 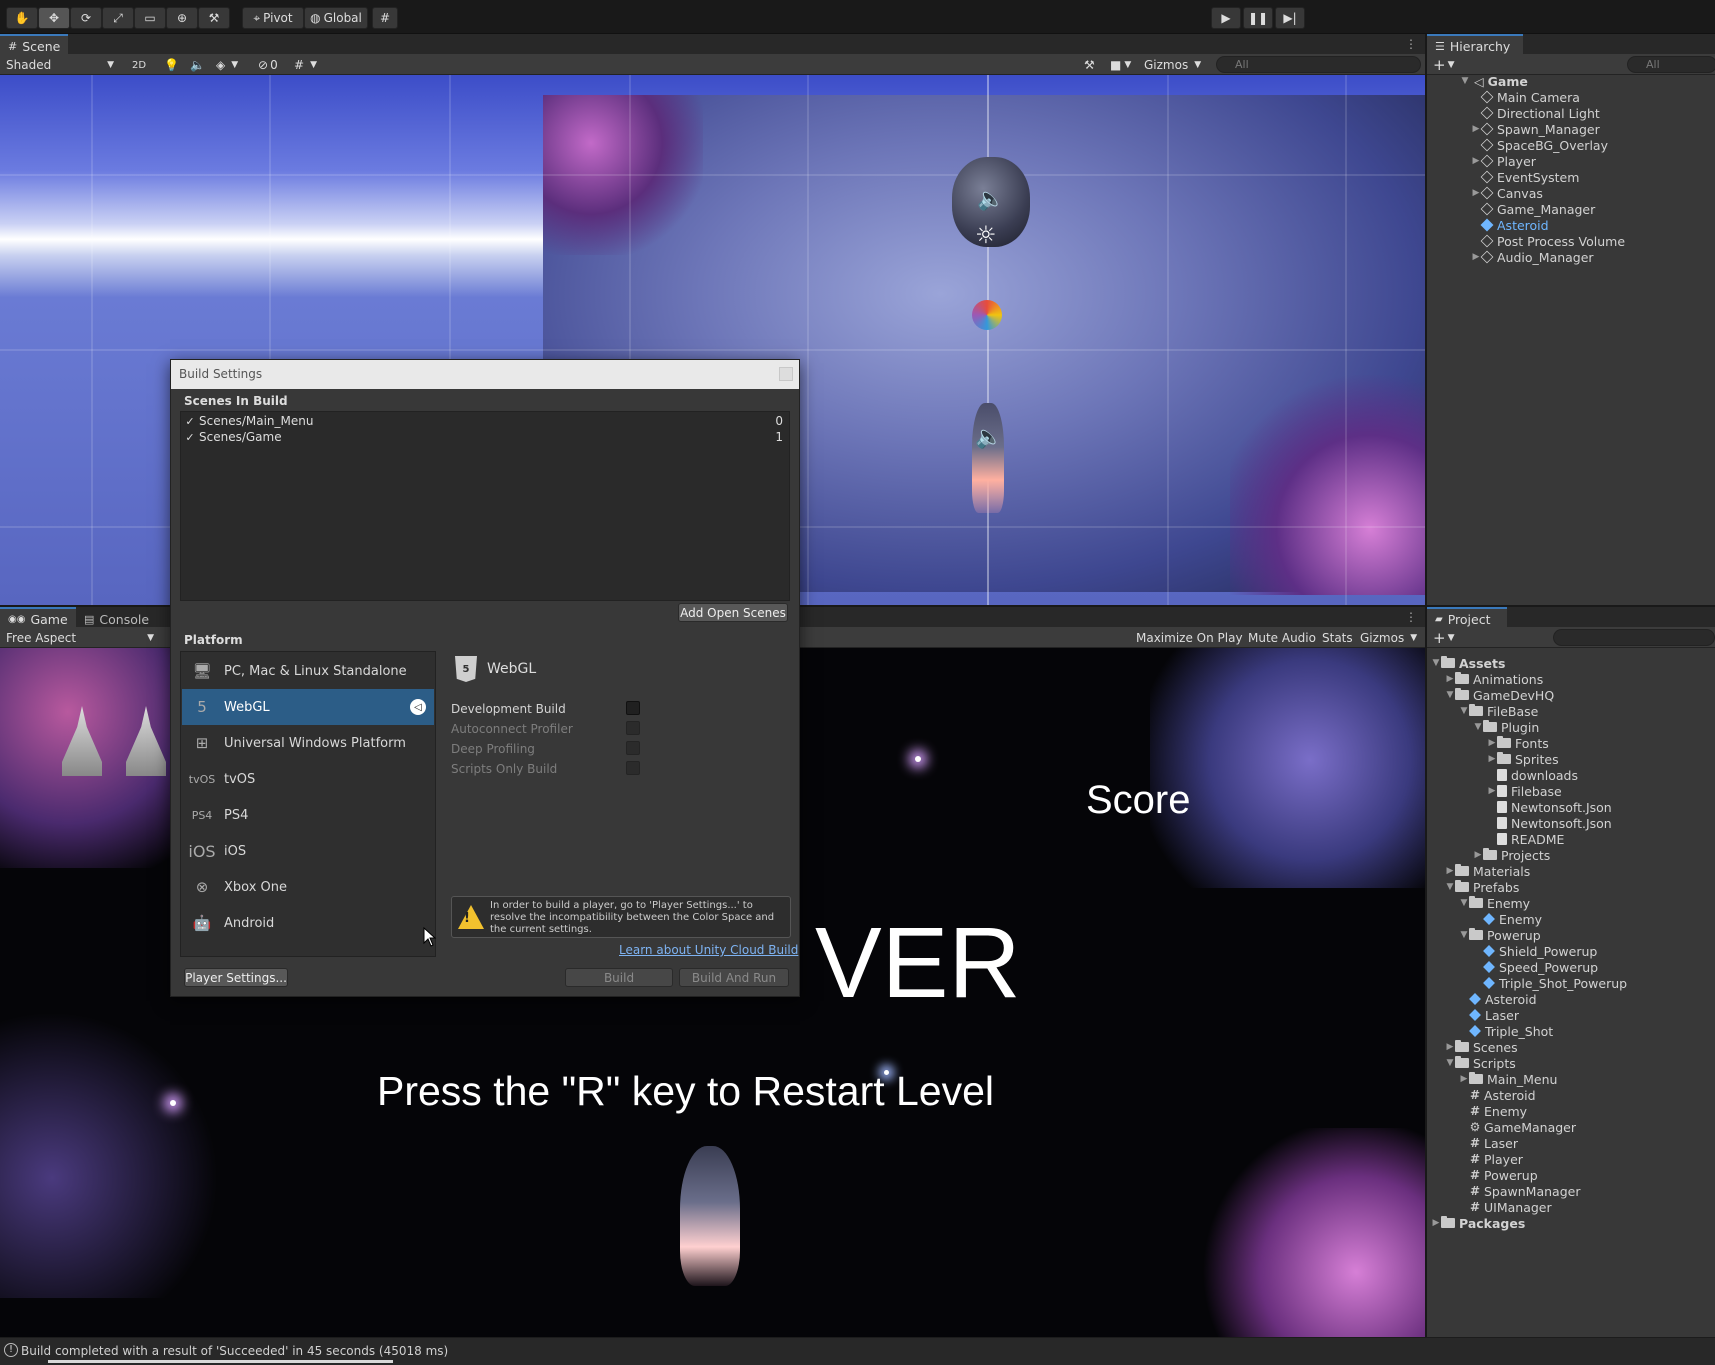 I want to click on hierarchy-item: Asteroid, so click(x=1510, y=225).